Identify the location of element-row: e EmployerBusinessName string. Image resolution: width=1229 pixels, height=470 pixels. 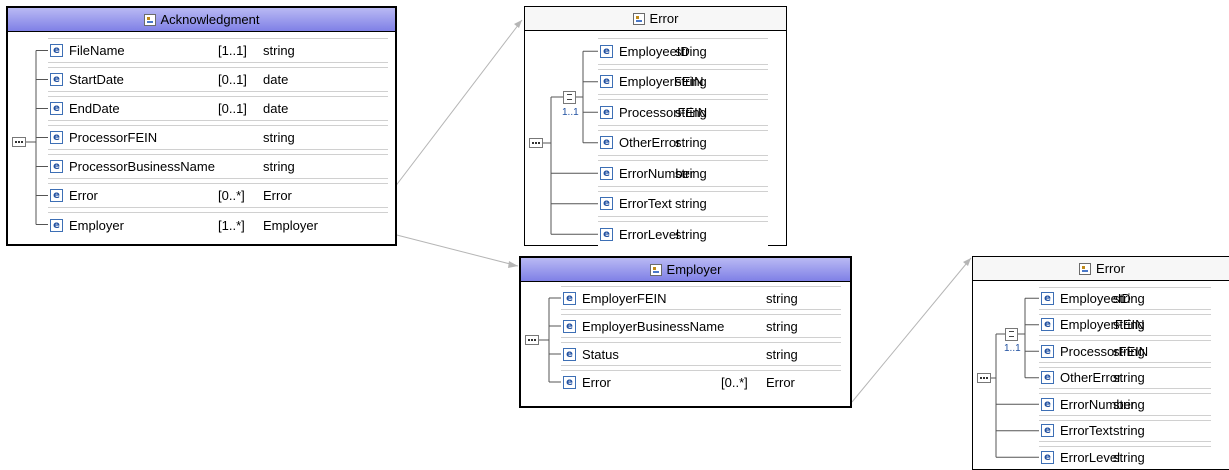
(701, 326).